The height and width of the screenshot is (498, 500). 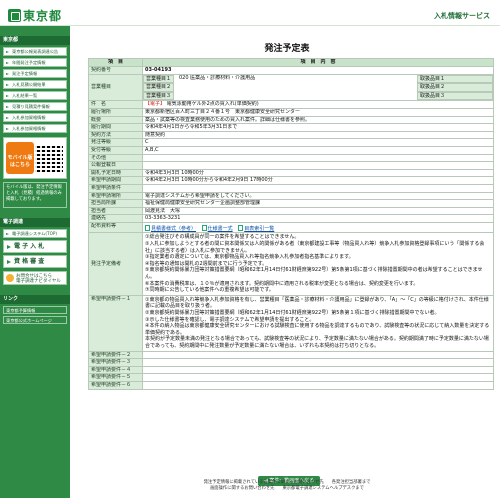 I want to click on row-label: 契約番号, so click(x=115, y=70).